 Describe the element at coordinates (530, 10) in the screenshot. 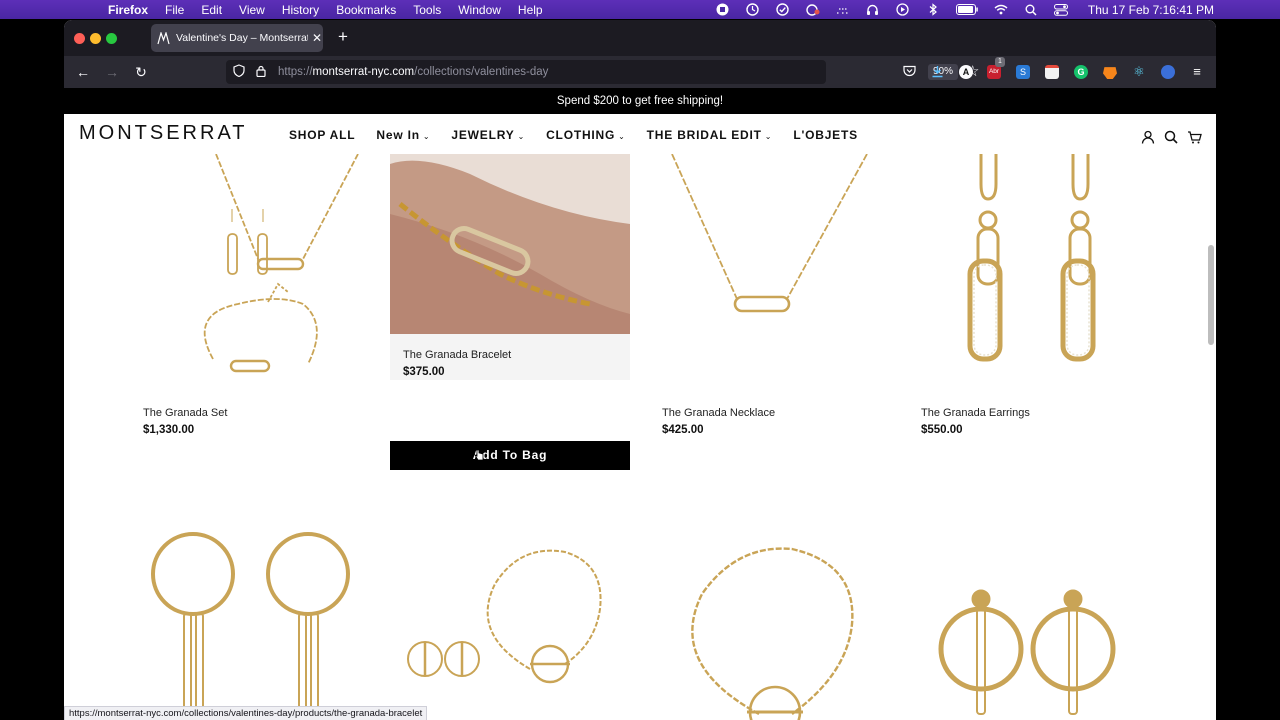

I see `menu-help: Help` at that location.